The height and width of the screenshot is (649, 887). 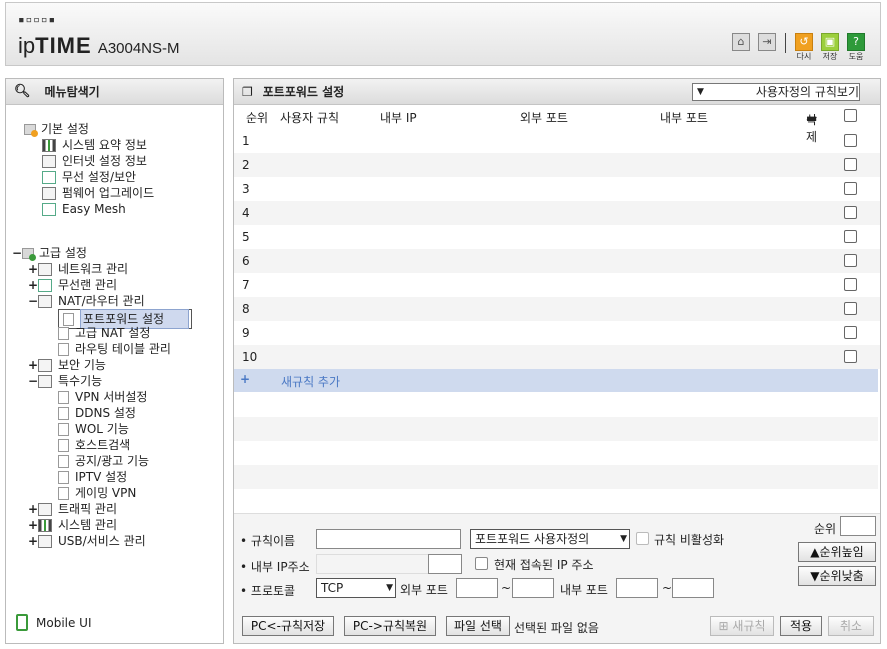 I want to click on add-rule-row: + 새규칙 추가, so click(x=556, y=380).